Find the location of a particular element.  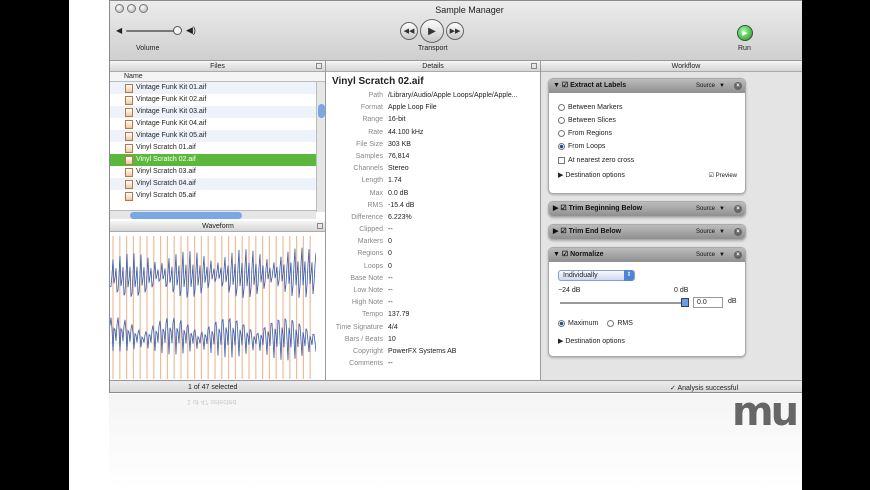

checkbox-icon is located at coordinates (561, 160).